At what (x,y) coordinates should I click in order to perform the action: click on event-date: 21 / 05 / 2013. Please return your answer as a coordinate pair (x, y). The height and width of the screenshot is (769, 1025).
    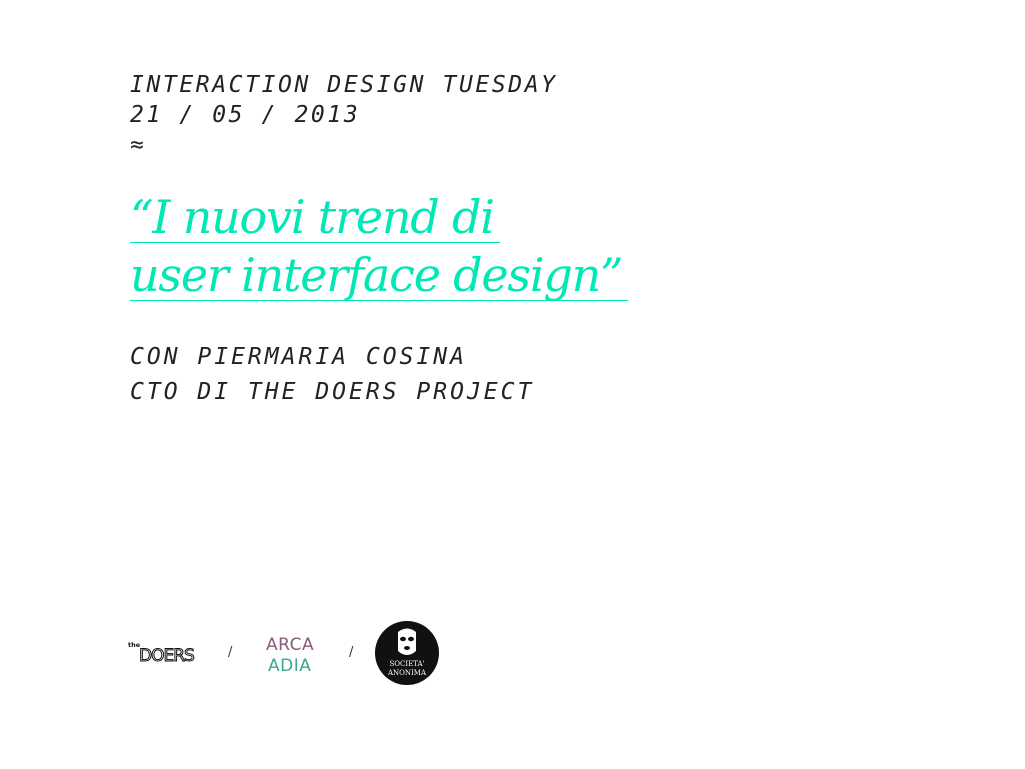
    Looking at the image, I should click on (245, 115).